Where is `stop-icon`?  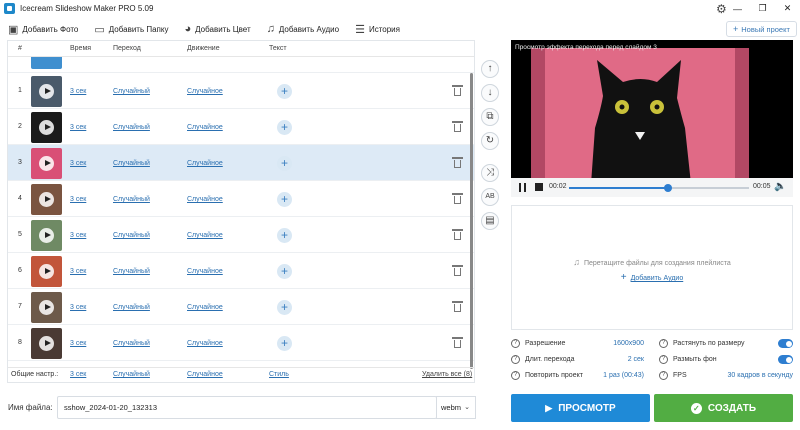 stop-icon is located at coordinates (539, 187).